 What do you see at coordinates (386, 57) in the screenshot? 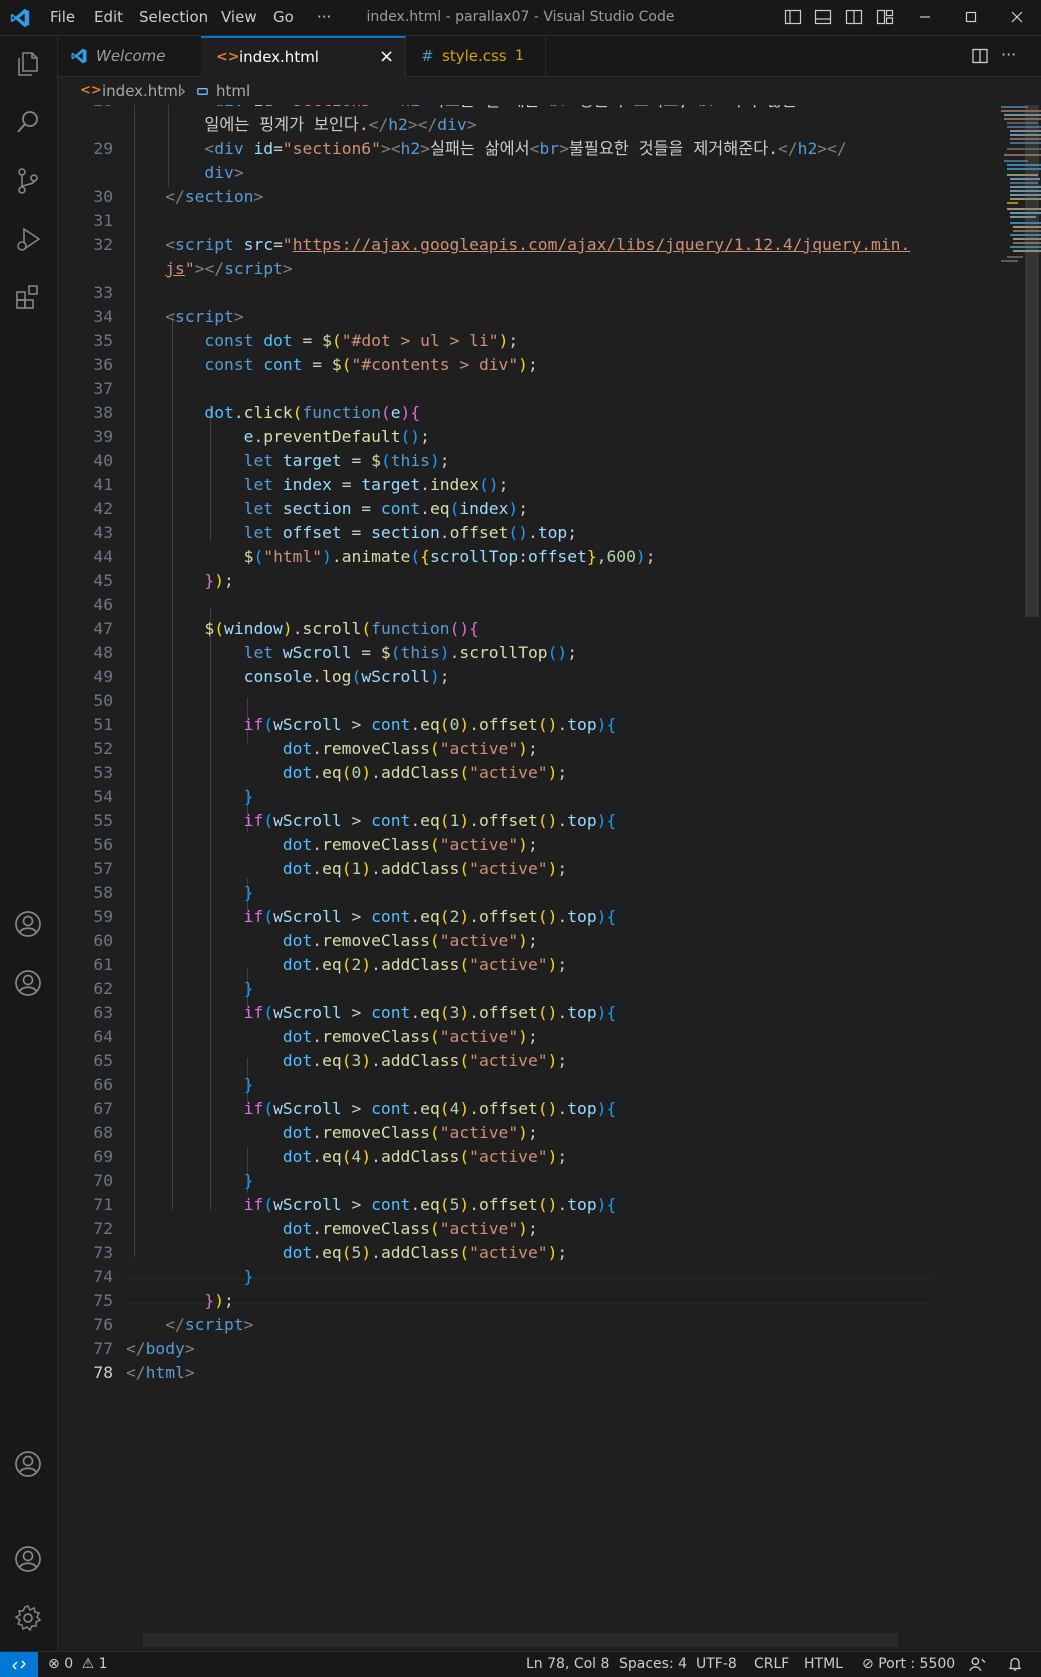
I see `close-tab-icon: ×` at bounding box center [386, 57].